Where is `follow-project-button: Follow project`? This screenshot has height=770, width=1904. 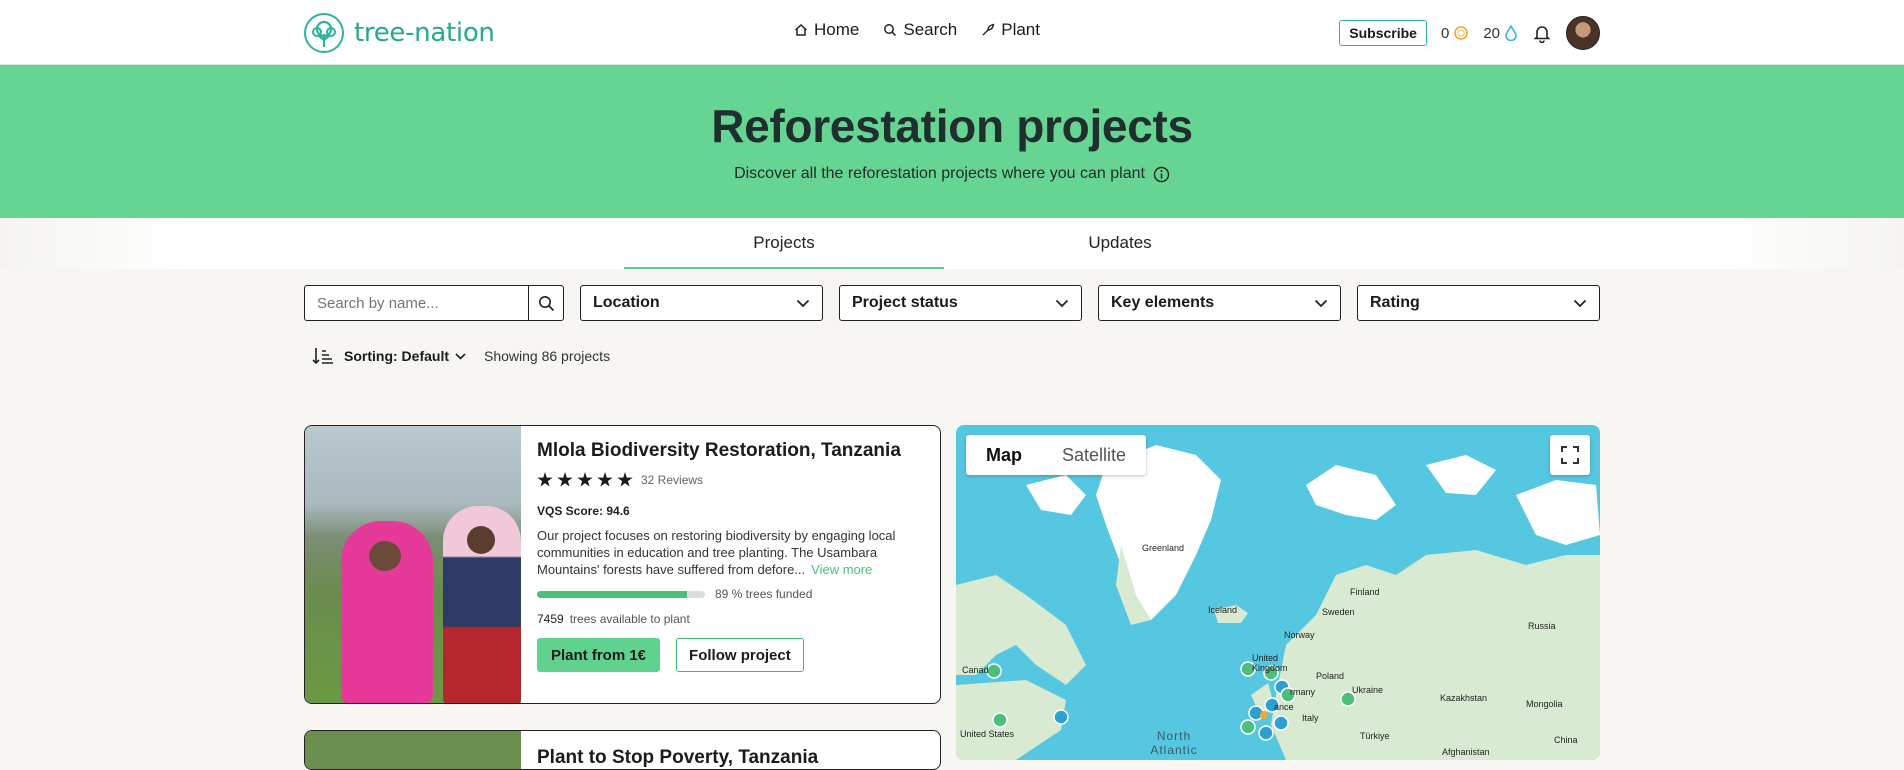 follow-project-button: Follow project is located at coordinates (740, 655).